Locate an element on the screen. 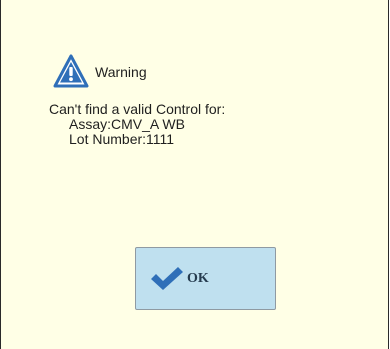 Image resolution: width=390 pixels, height=349 pixels. assay-line: Assay:CMV_A WB is located at coordinates (127, 124).